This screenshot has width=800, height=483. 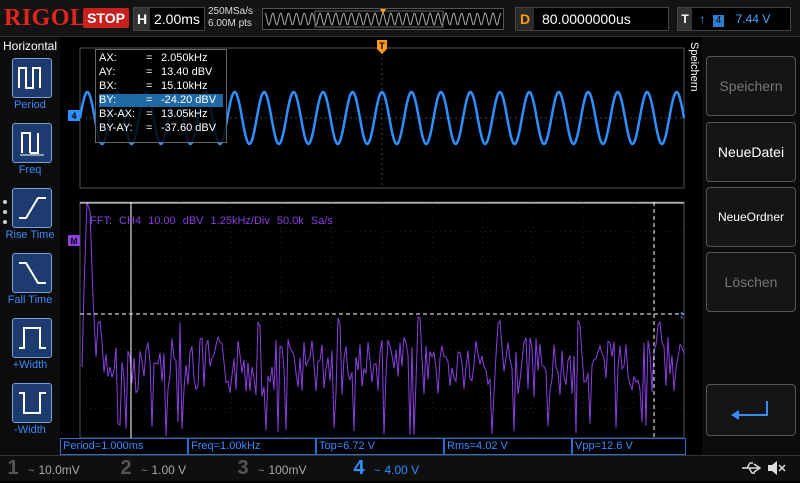 What do you see at coordinates (751, 152) in the screenshot?
I see `new-file-button: NeueDatei` at bounding box center [751, 152].